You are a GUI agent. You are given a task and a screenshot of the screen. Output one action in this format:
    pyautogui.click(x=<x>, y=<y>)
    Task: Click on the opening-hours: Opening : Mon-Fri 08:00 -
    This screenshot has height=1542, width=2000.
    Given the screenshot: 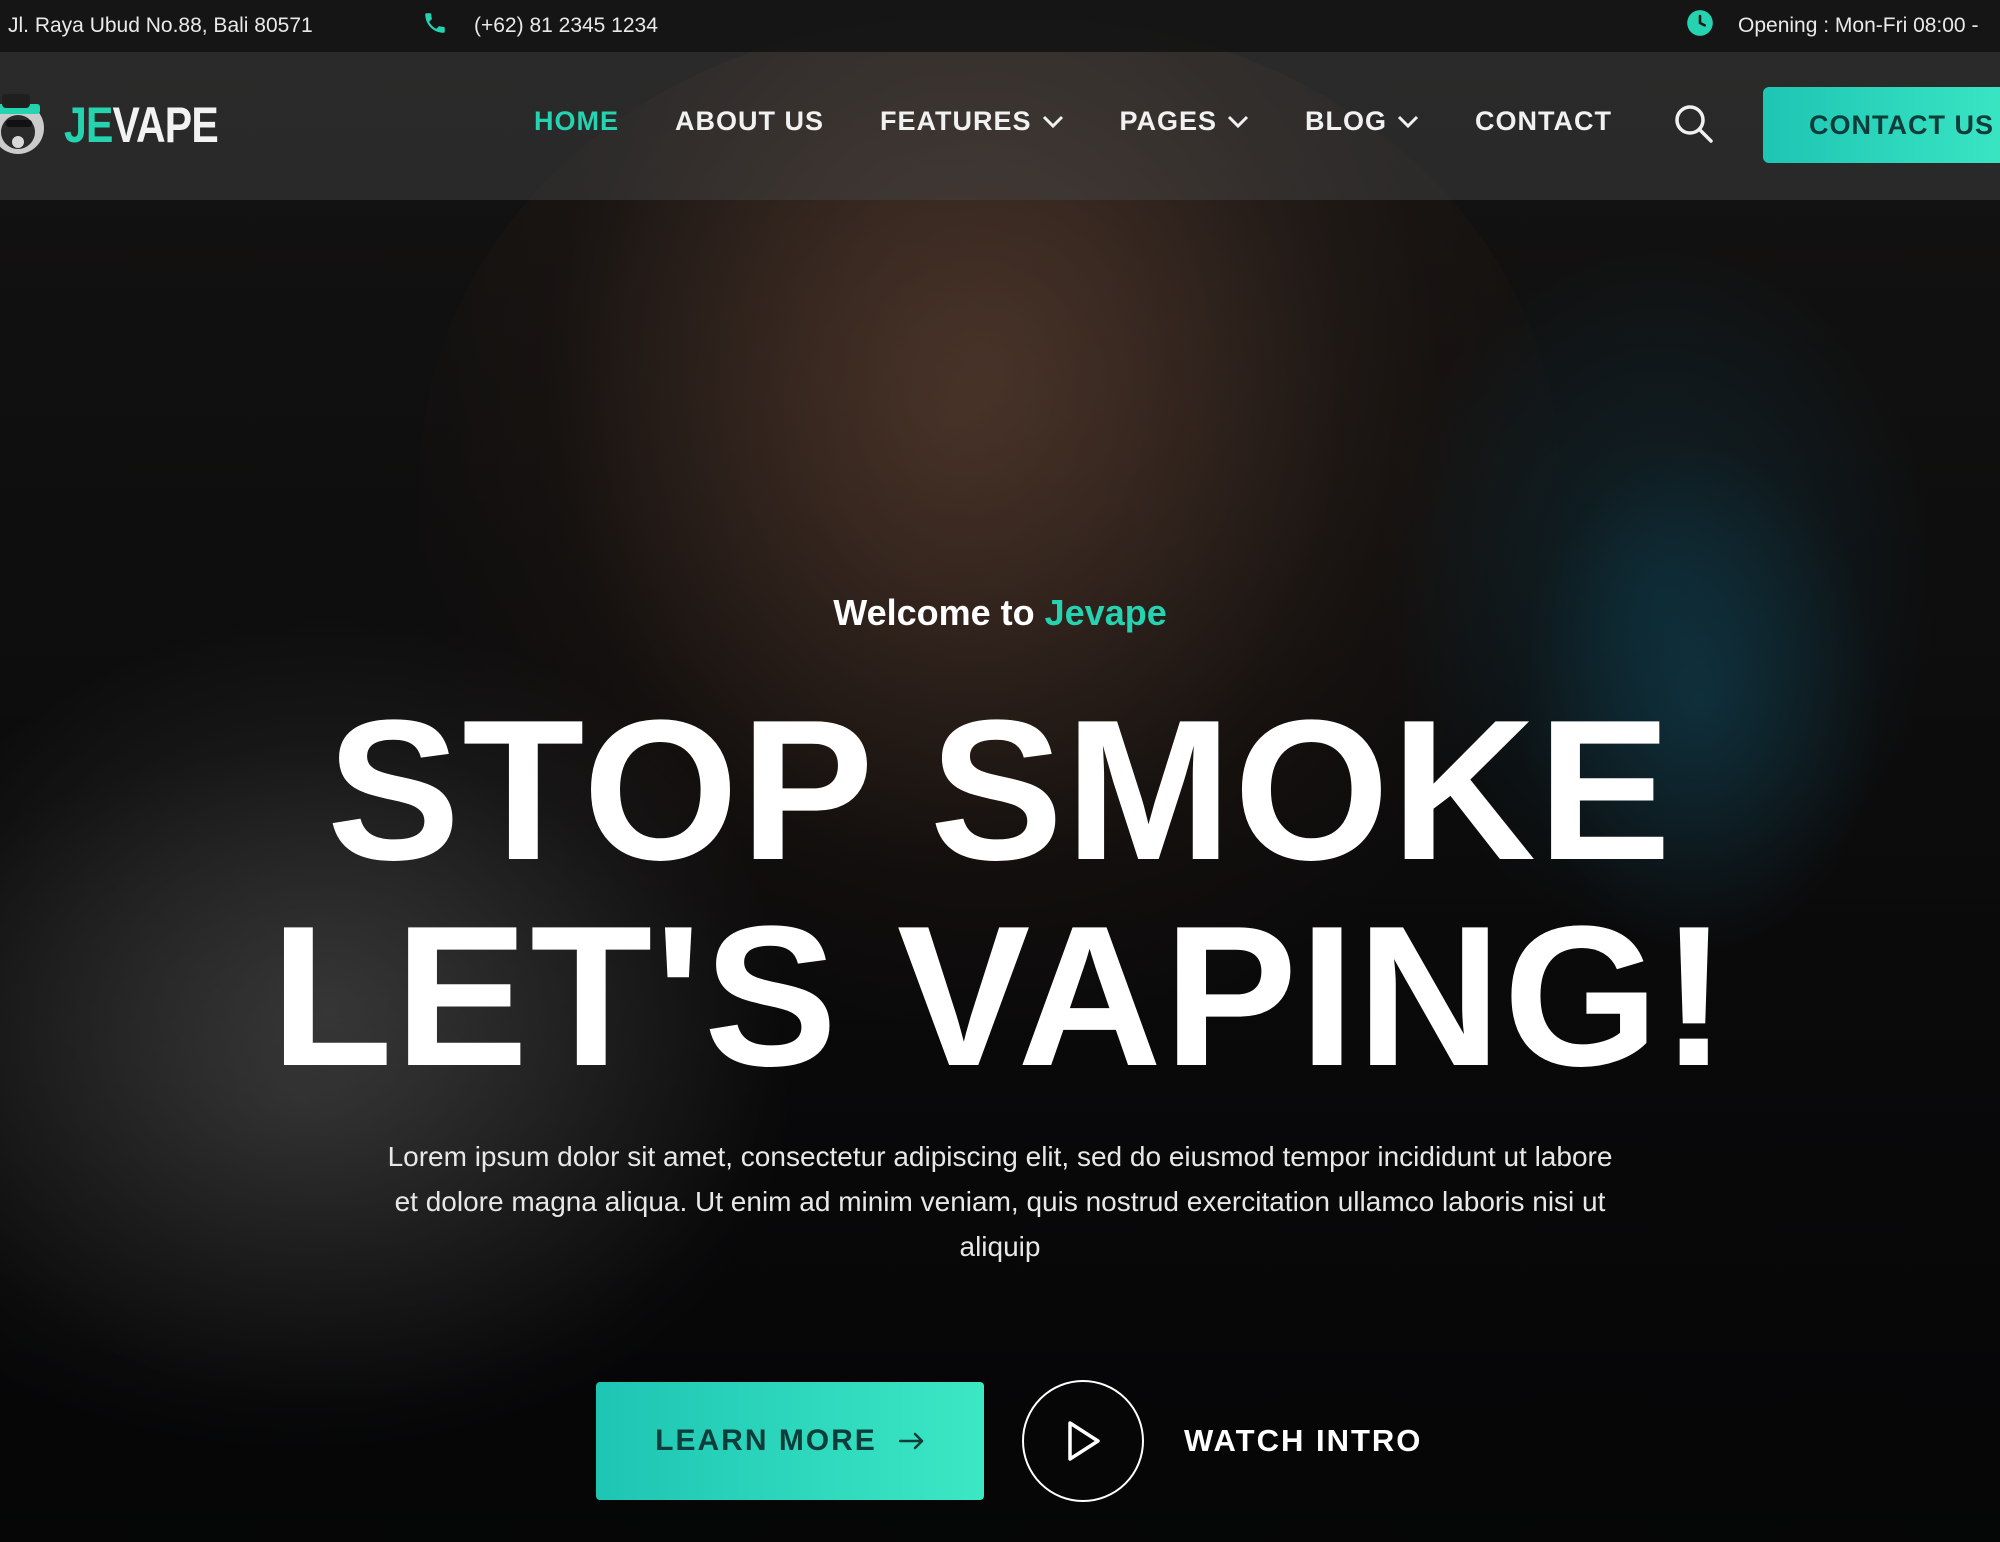 What is the action you would take?
    pyautogui.click(x=1832, y=26)
    